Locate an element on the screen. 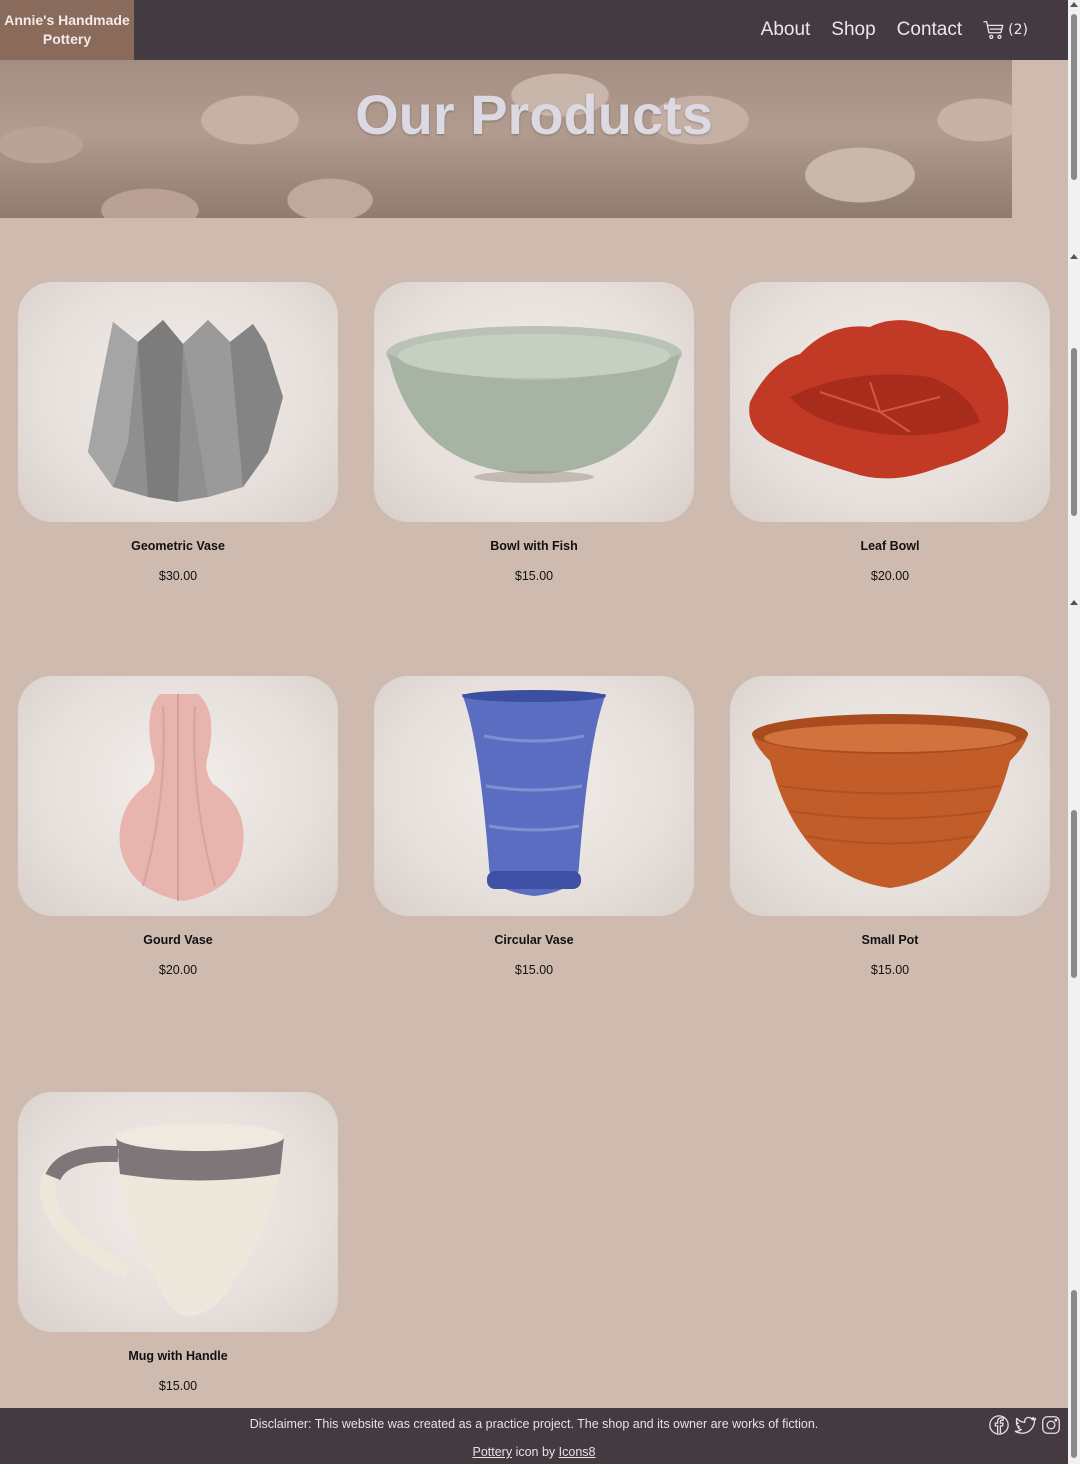 Image resolution: width=1080 pixels, height=1464 pixels. product-name: Small Pot is located at coordinates (890, 940).